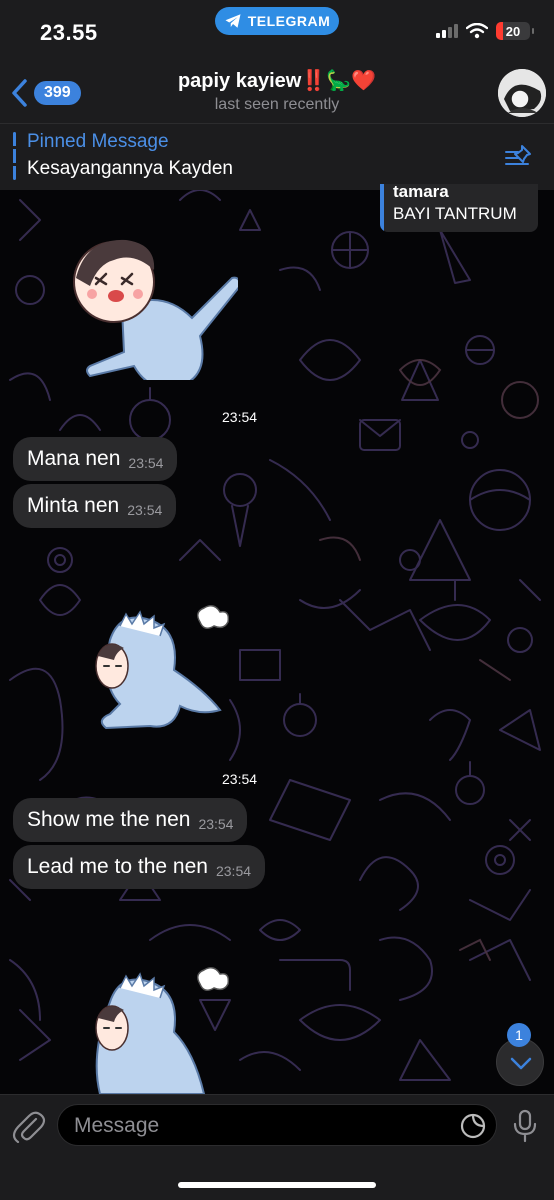 The height and width of the screenshot is (1200, 554). I want to click on signal-icon, so click(447, 31).